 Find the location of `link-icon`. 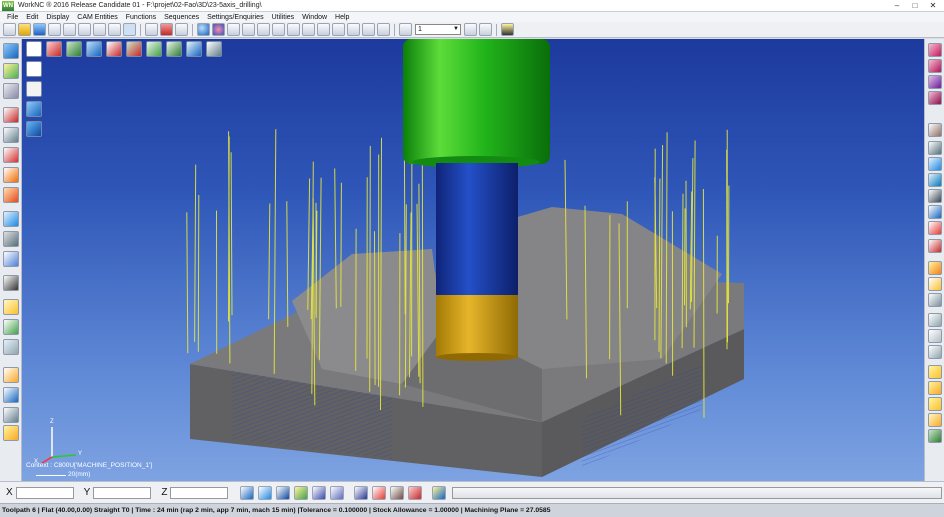

link-icon is located at coordinates (935, 284).